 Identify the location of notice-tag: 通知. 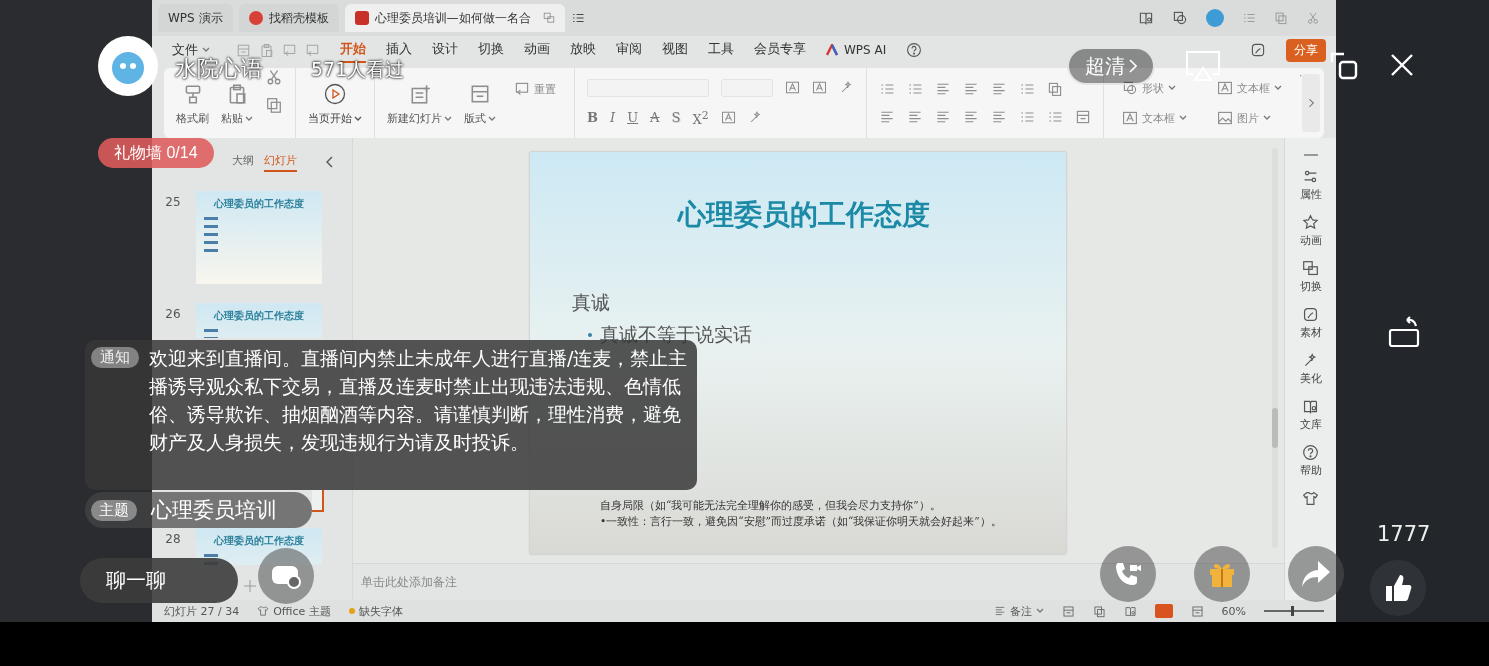
(115, 357).